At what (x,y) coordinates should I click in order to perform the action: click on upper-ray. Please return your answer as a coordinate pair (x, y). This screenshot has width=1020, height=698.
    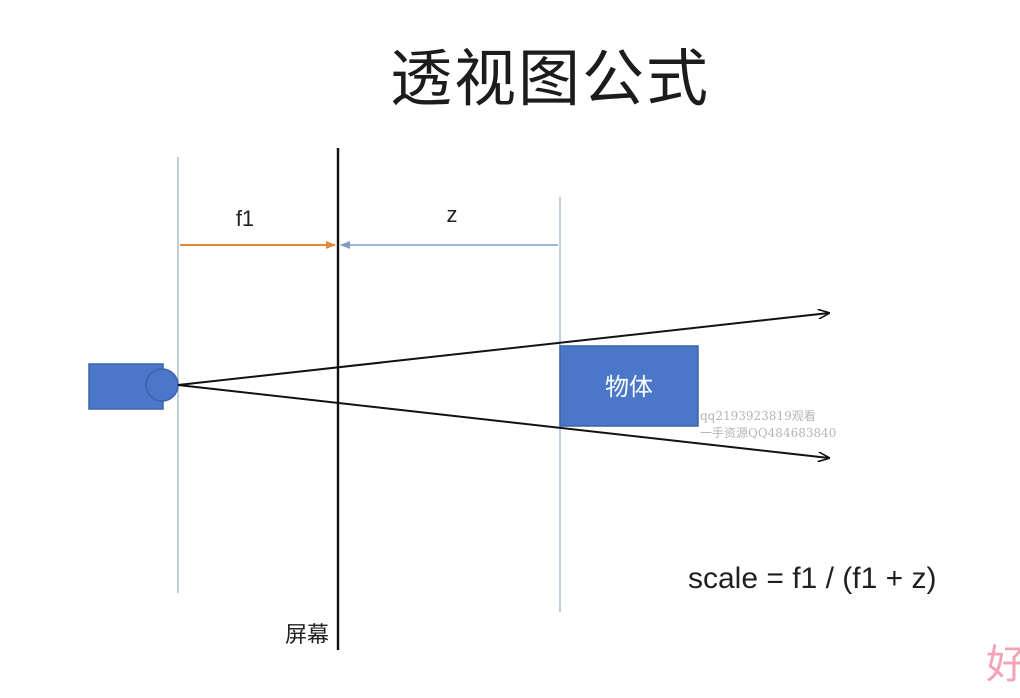
    Looking at the image, I should click on (503, 349).